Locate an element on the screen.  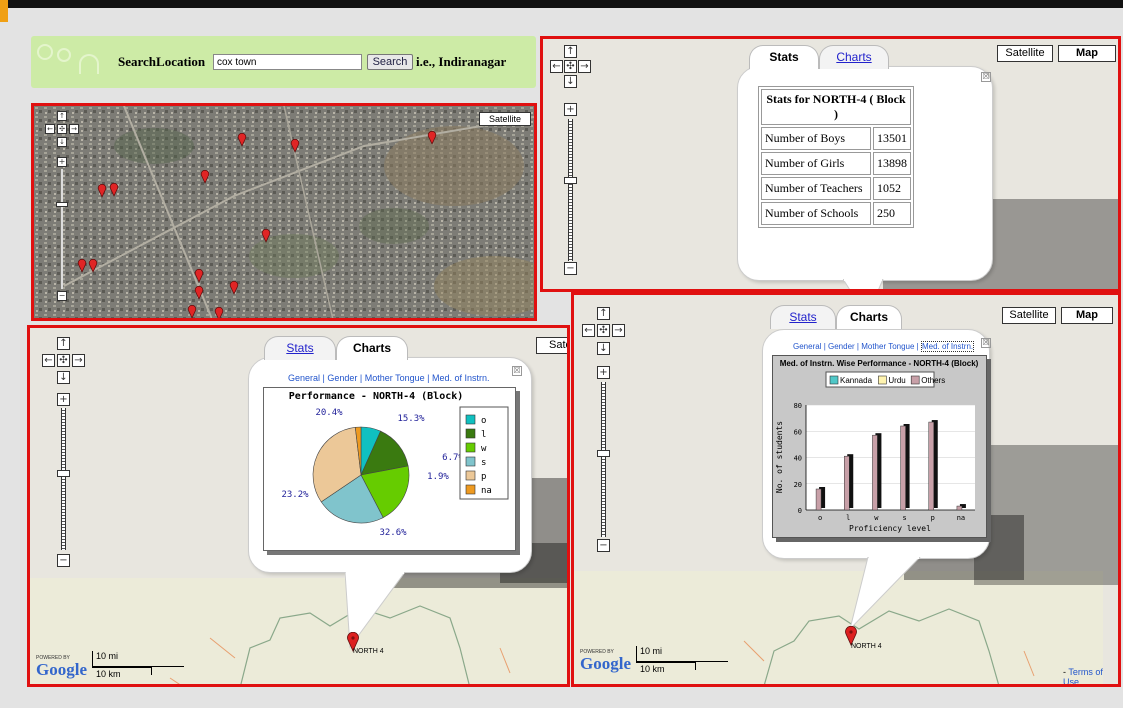
search-label: SearchLocation is located at coordinates (162, 61).